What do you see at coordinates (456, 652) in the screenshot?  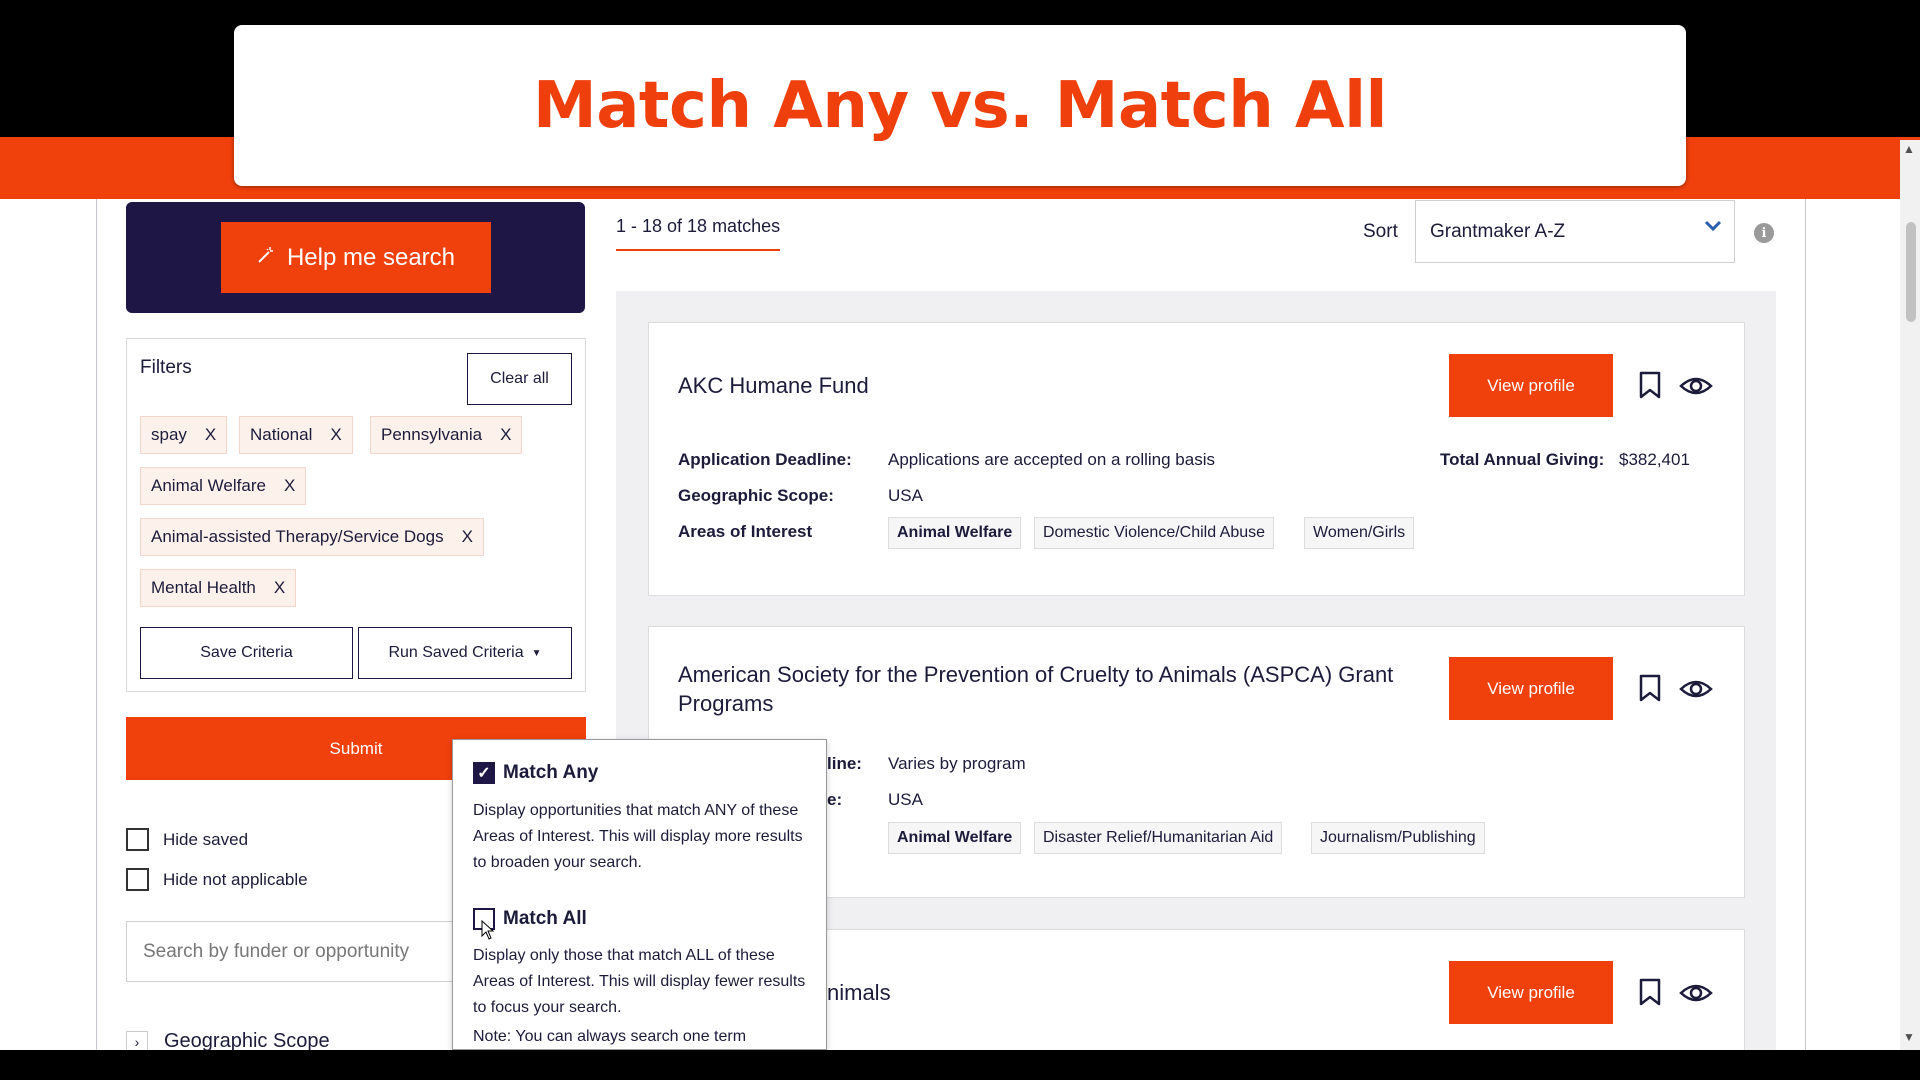 I see `run-saved-criteria-label: Run Saved Criteria` at bounding box center [456, 652].